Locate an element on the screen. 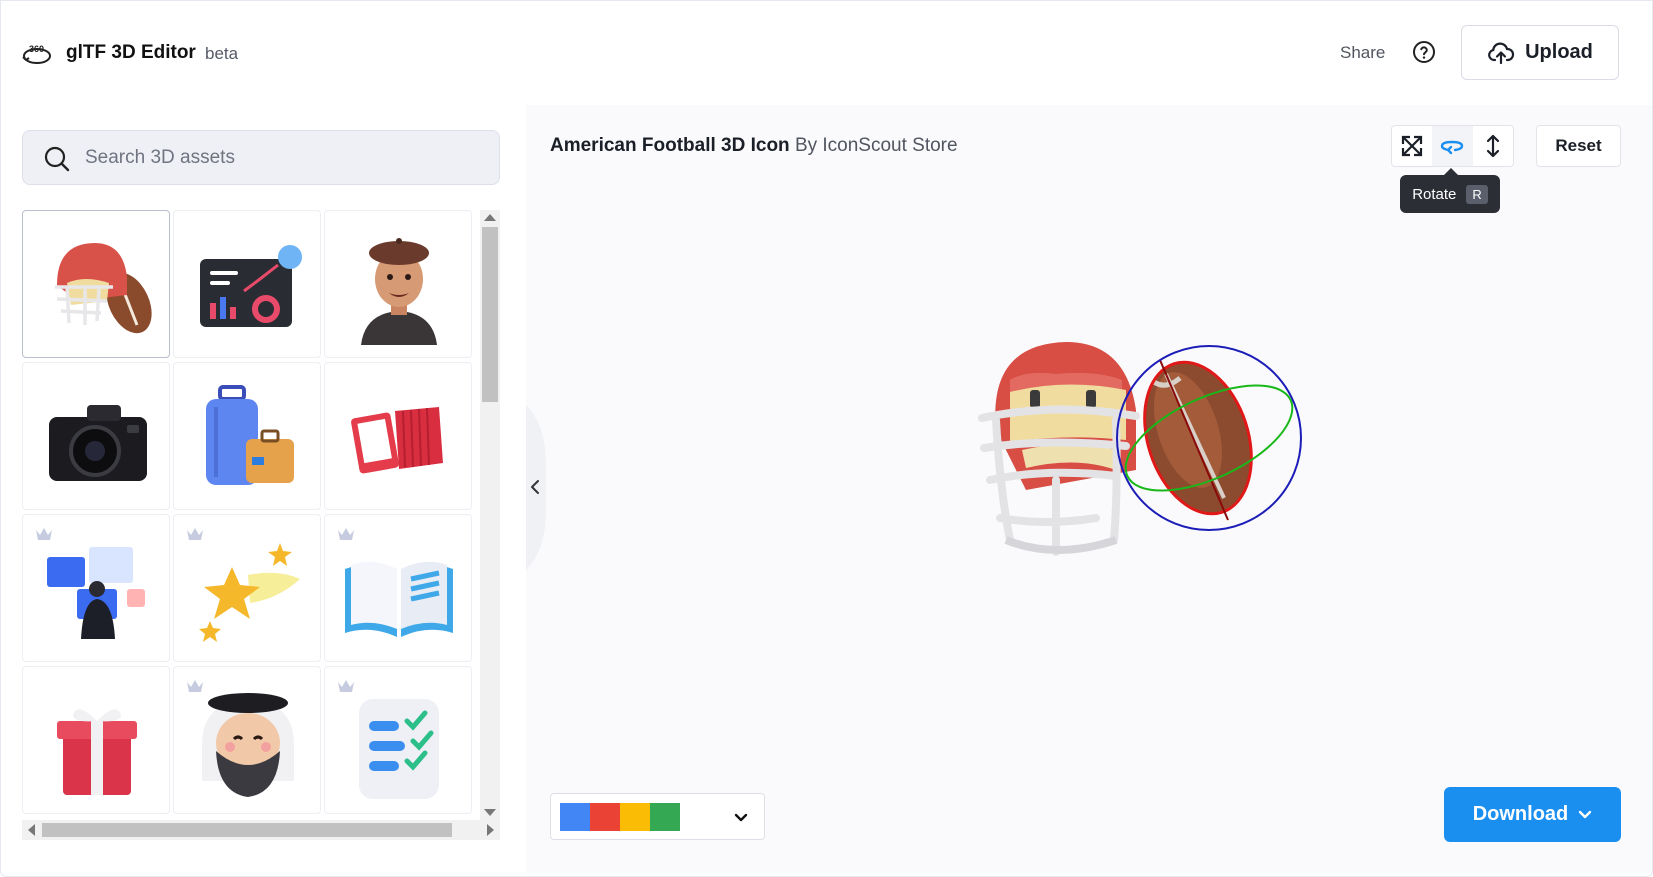  checklist-thumbnail is located at coordinates (399, 749).